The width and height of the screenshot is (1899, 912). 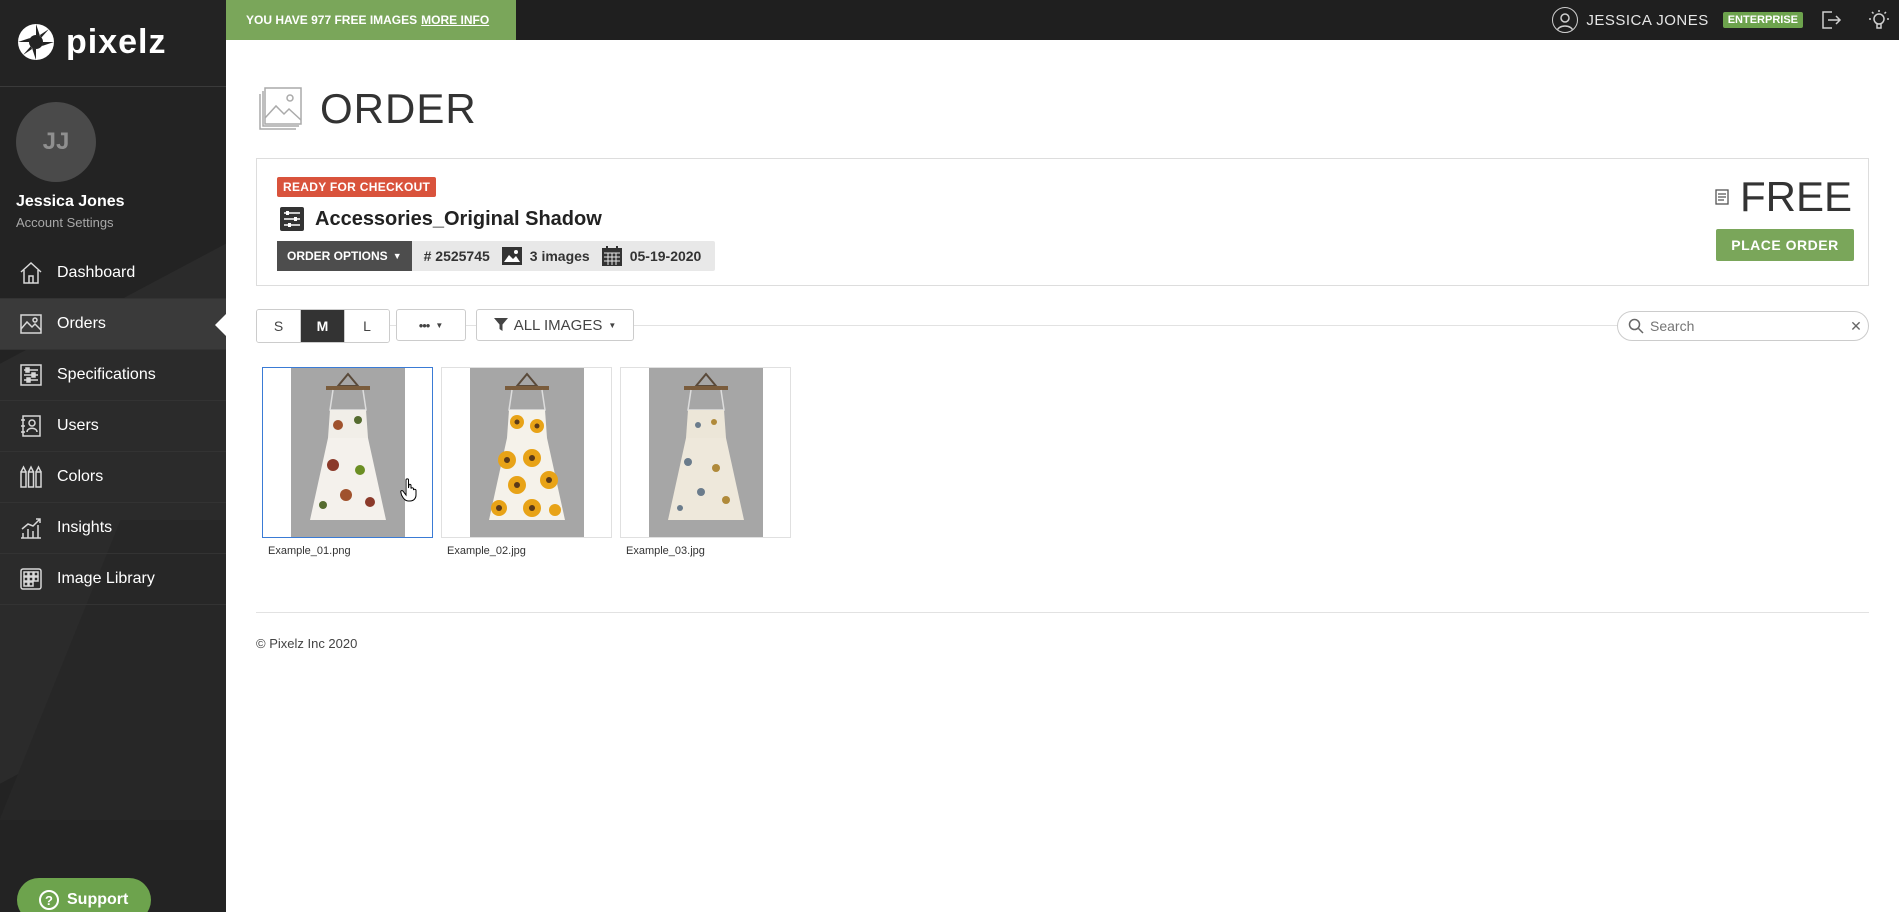 I want to click on order-date: 05-19-2020, so click(x=651, y=256).